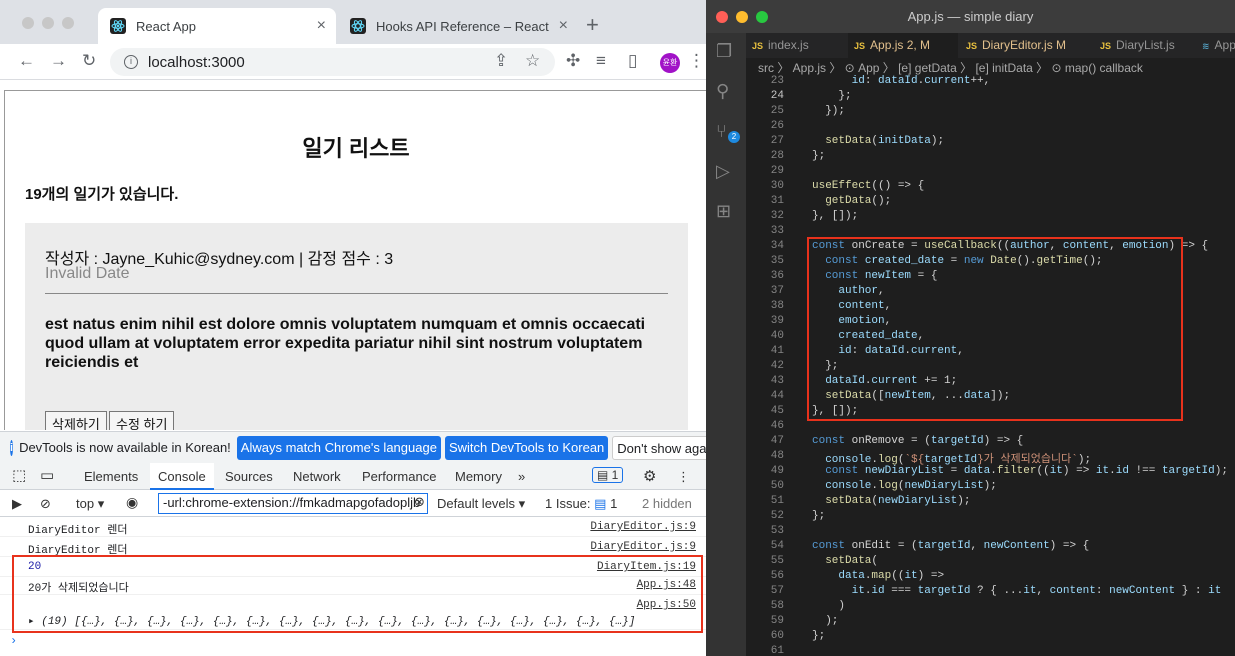 This screenshot has width=1235, height=656. I want to click on run-debug-icon: ▷, so click(723, 171).